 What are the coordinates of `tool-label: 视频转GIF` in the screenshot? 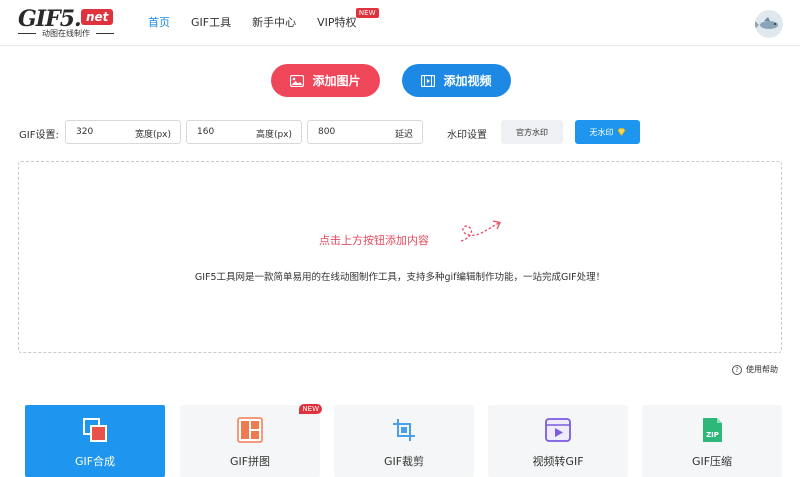 It's located at (558, 461).